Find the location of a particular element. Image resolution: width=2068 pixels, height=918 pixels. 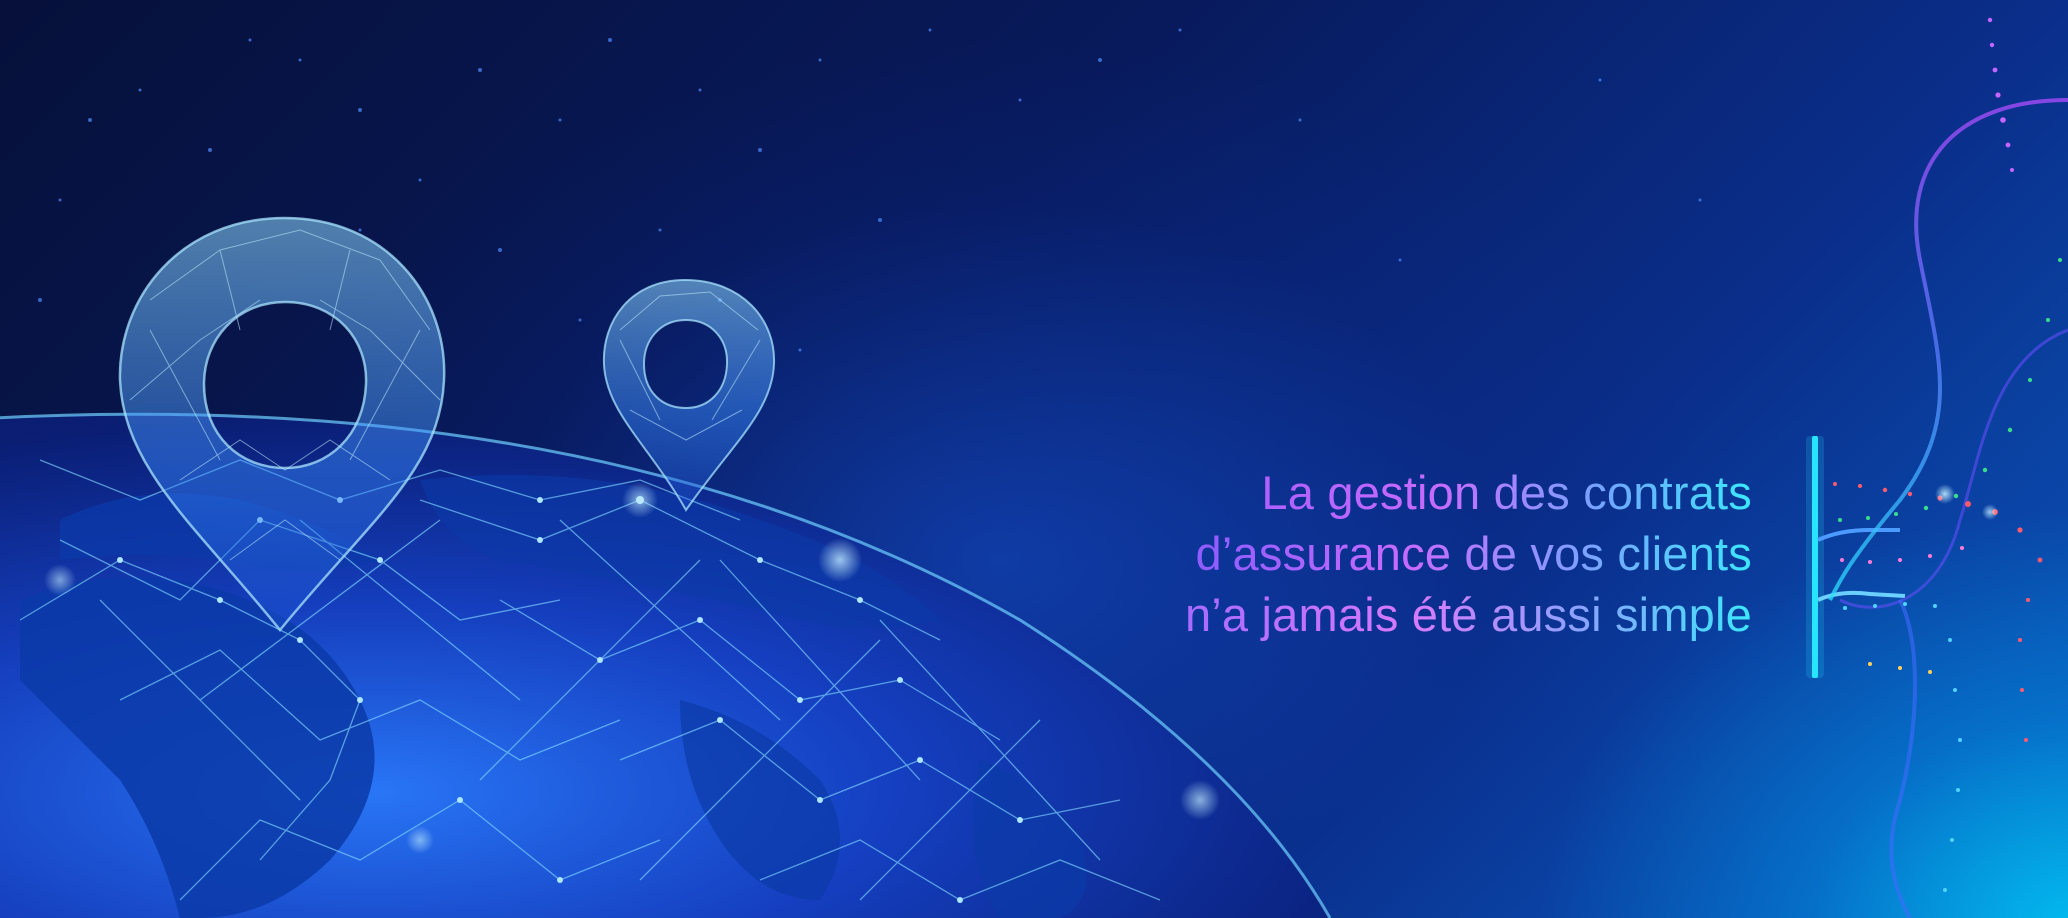

tagline-line-3: n’a jamais été aussi simple is located at coordinates (1468, 614).